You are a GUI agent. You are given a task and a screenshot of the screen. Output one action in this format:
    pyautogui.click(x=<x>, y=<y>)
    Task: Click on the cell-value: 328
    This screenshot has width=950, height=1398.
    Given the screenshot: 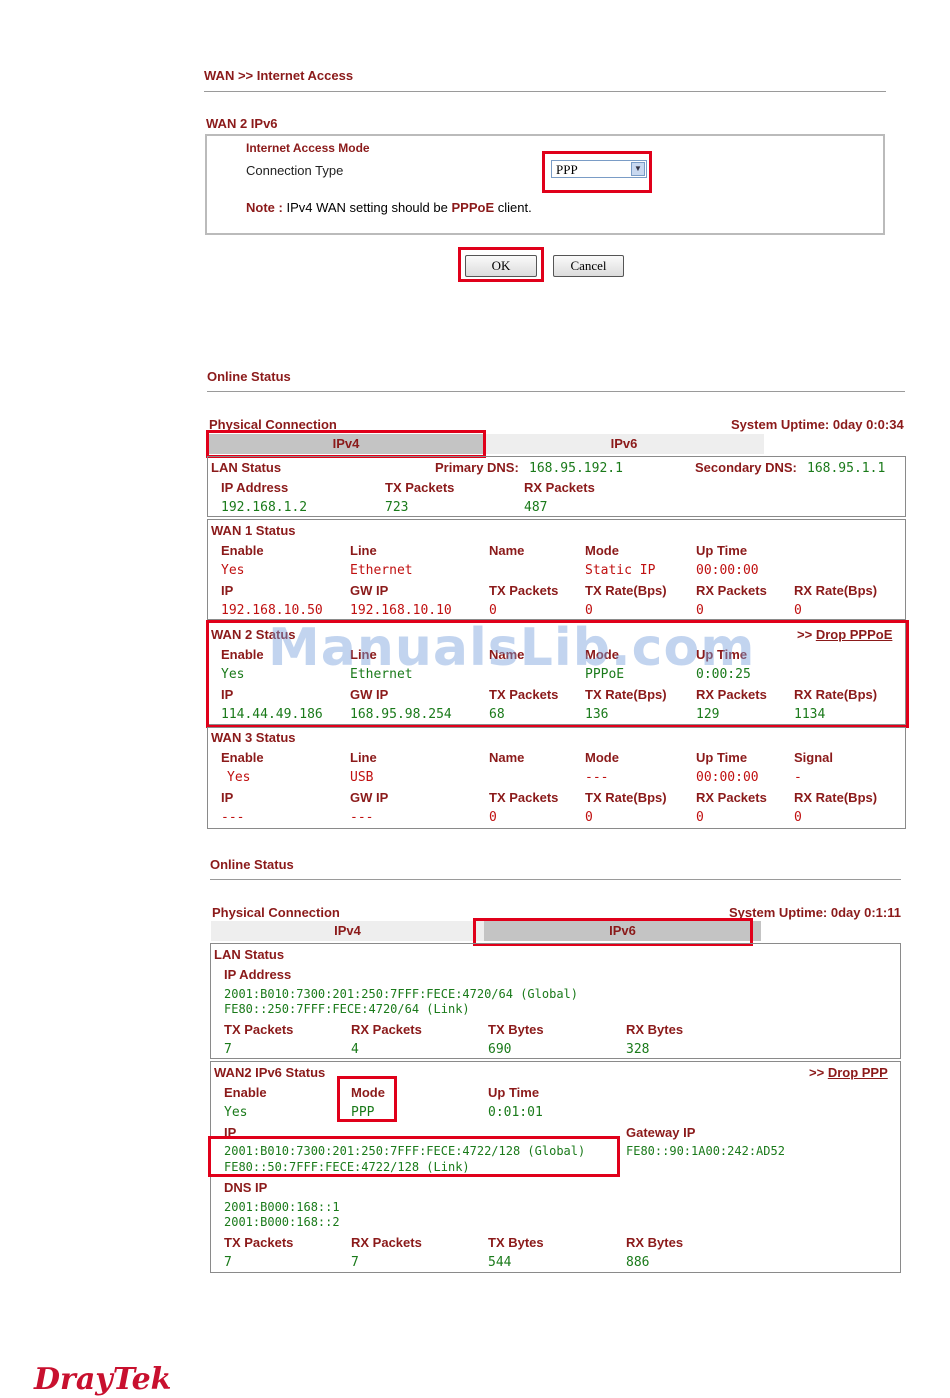 What is the action you would take?
    pyautogui.click(x=638, y=1049)
    